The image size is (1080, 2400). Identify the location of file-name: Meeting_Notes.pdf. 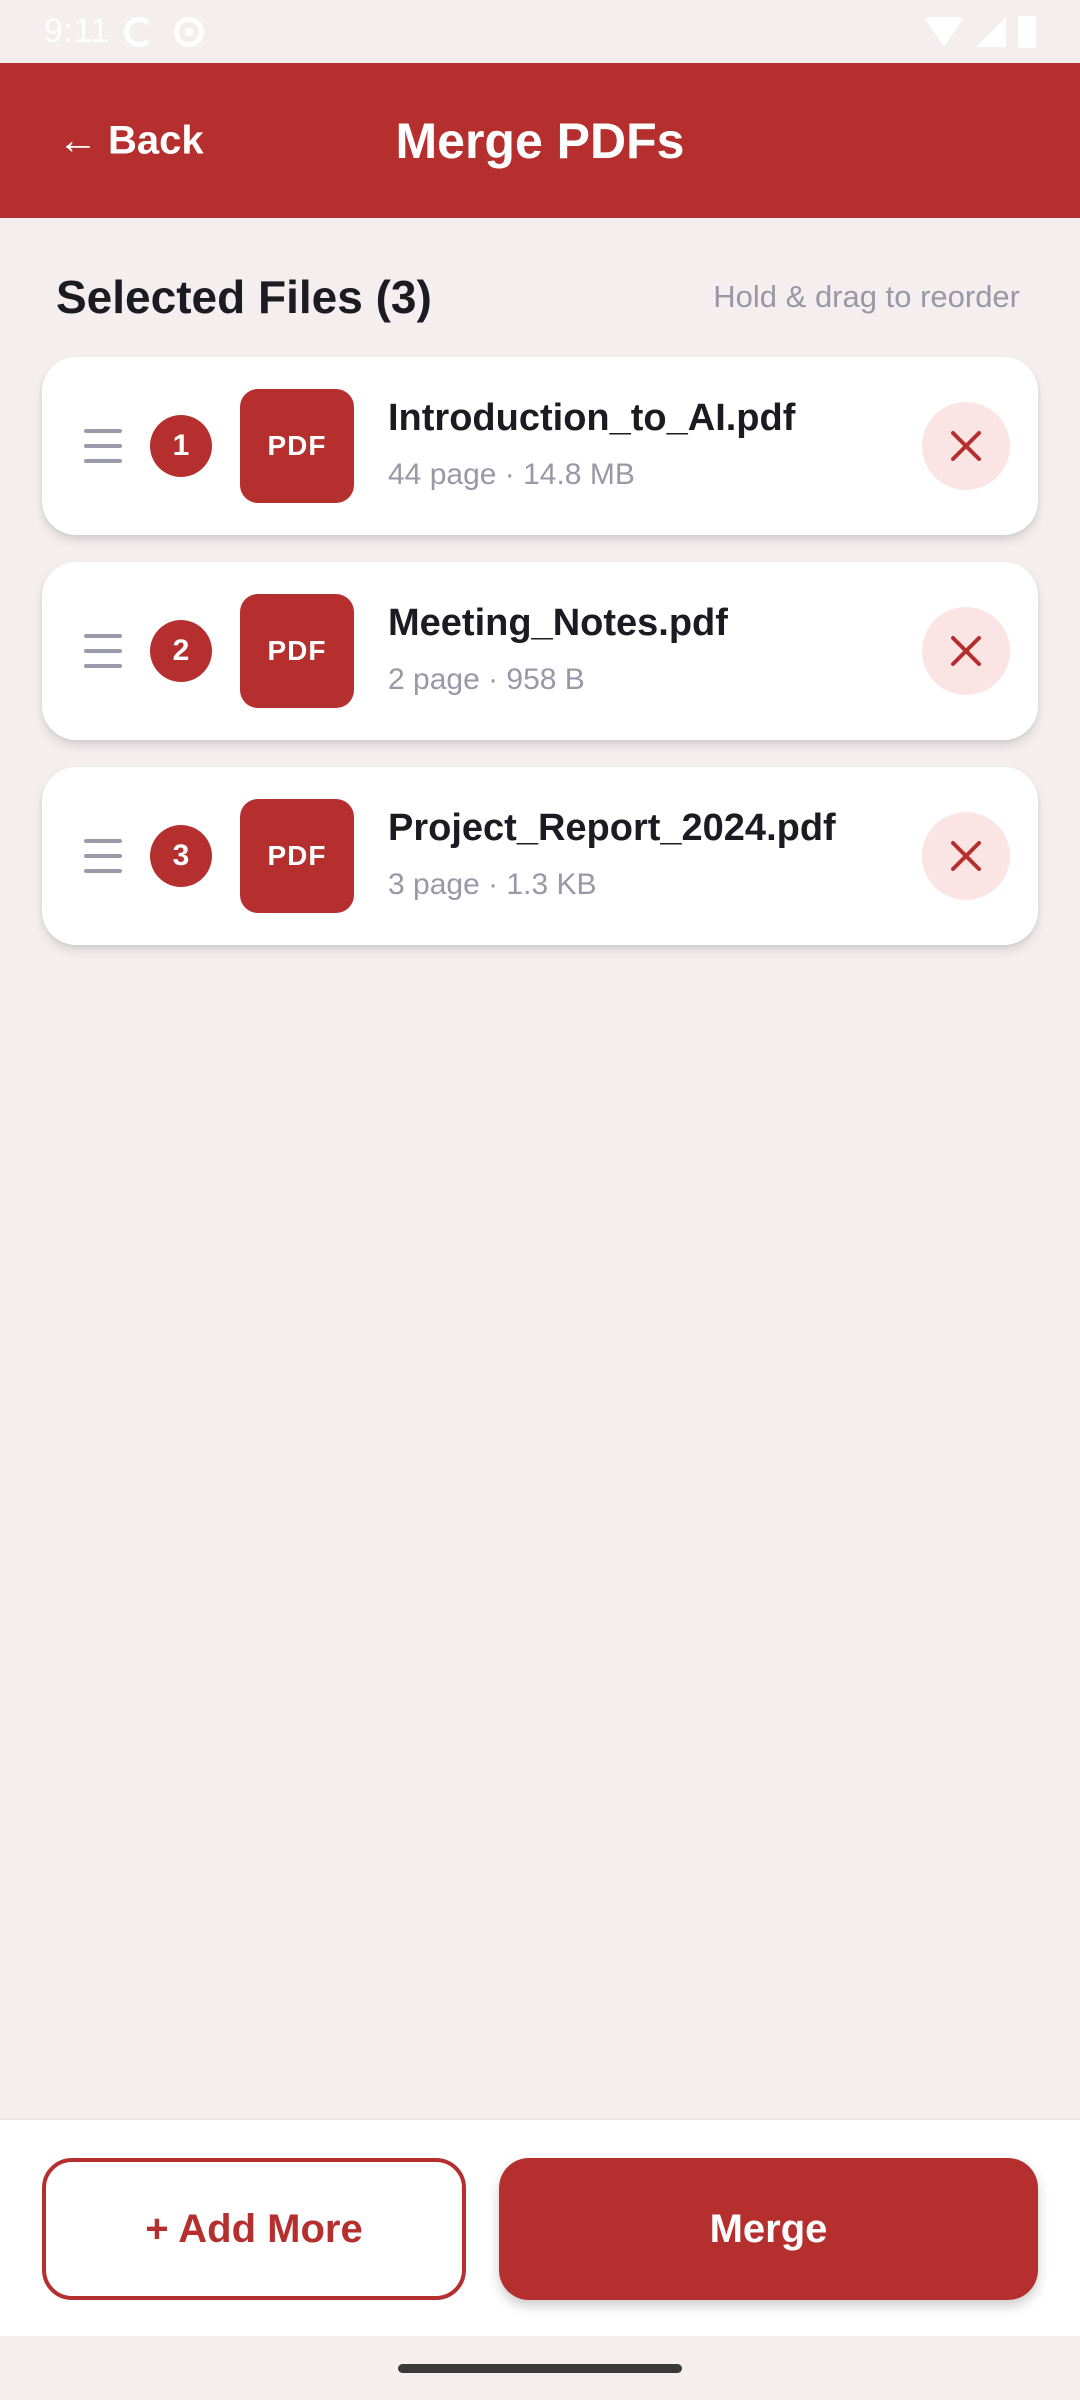
(558, 623).